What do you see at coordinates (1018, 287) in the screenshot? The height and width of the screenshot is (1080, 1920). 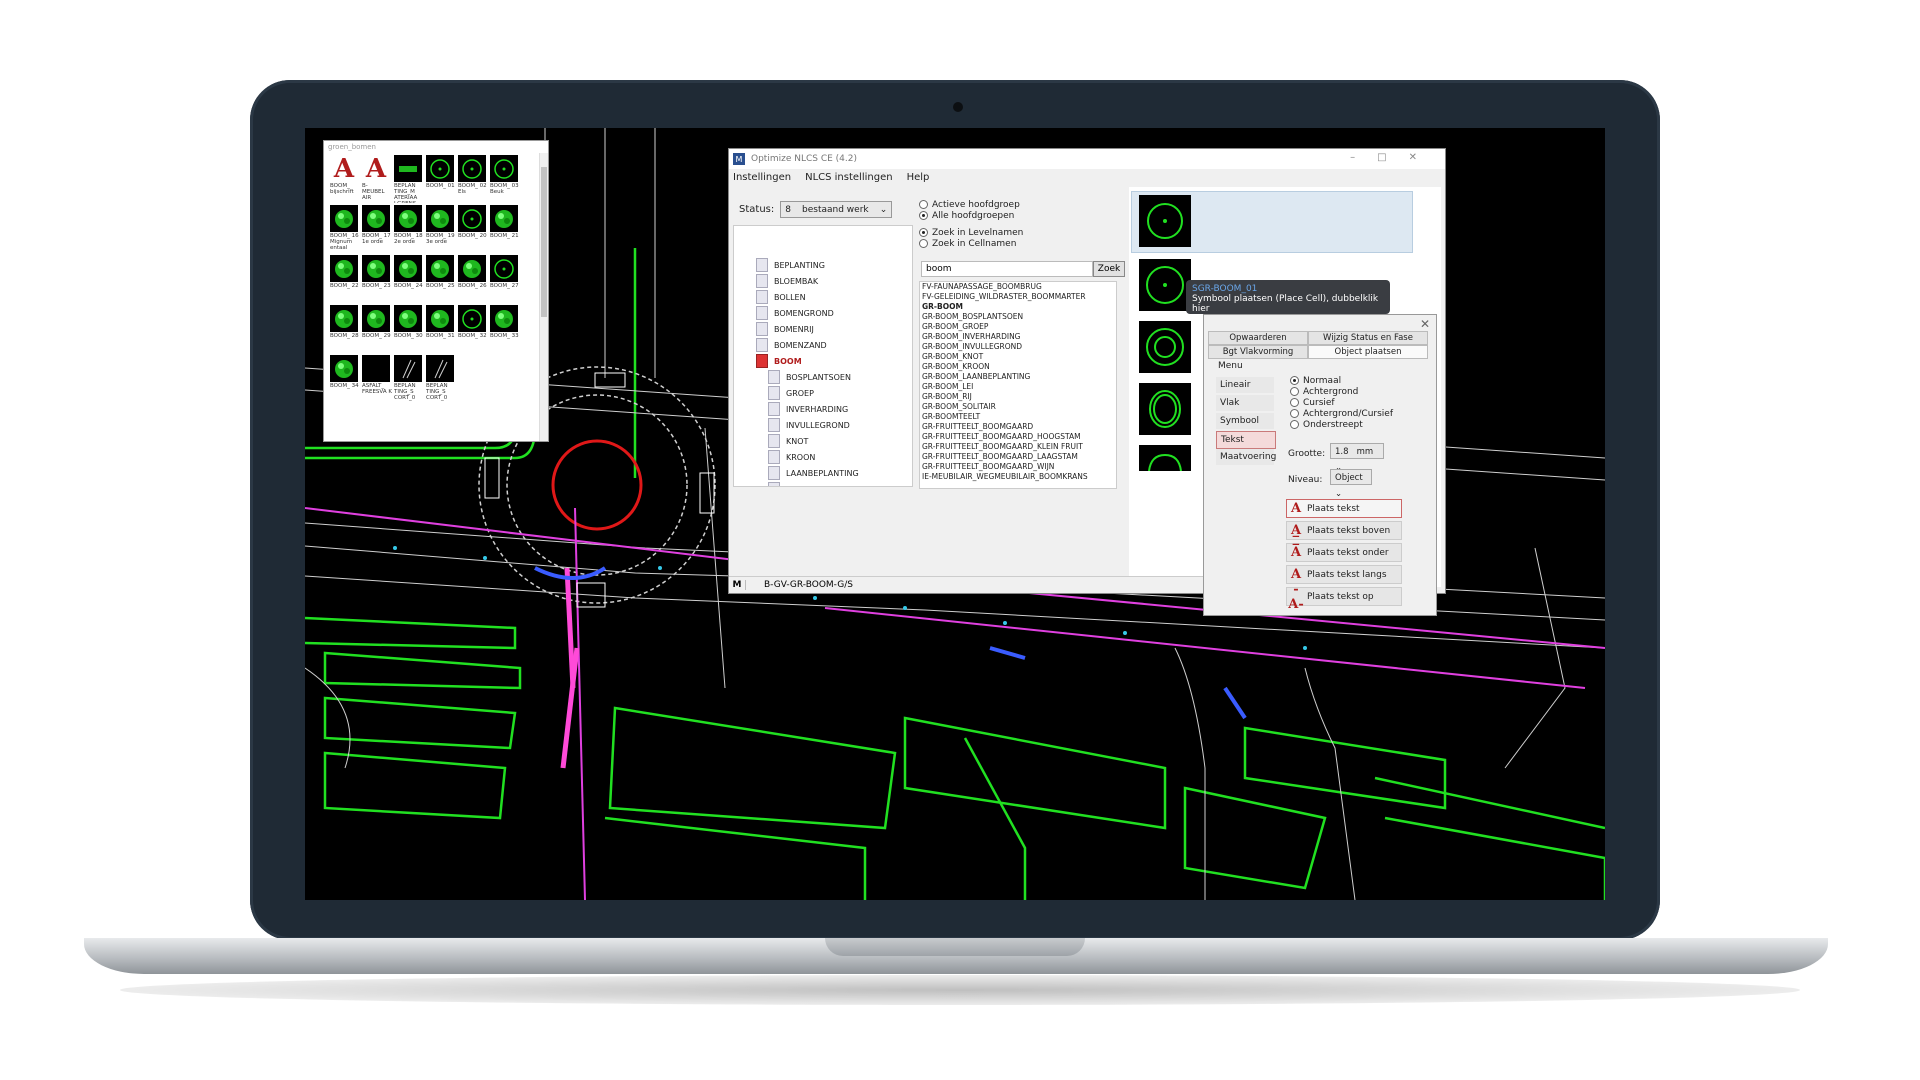 I see `level-list-item: FV-FAUNAPASSAGE_BOOMBRUG` at bounding box center [1018, 287].